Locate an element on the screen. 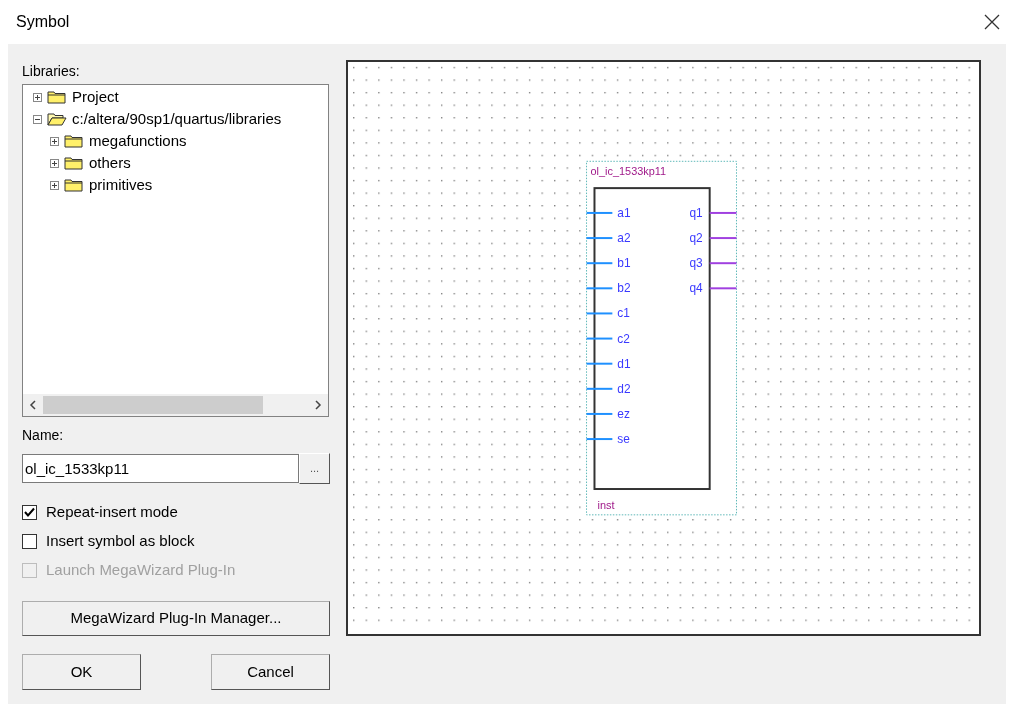 The height and width of the screenshot is (709, 1014). pin-label: b2 is located at coordinates (624, 288).